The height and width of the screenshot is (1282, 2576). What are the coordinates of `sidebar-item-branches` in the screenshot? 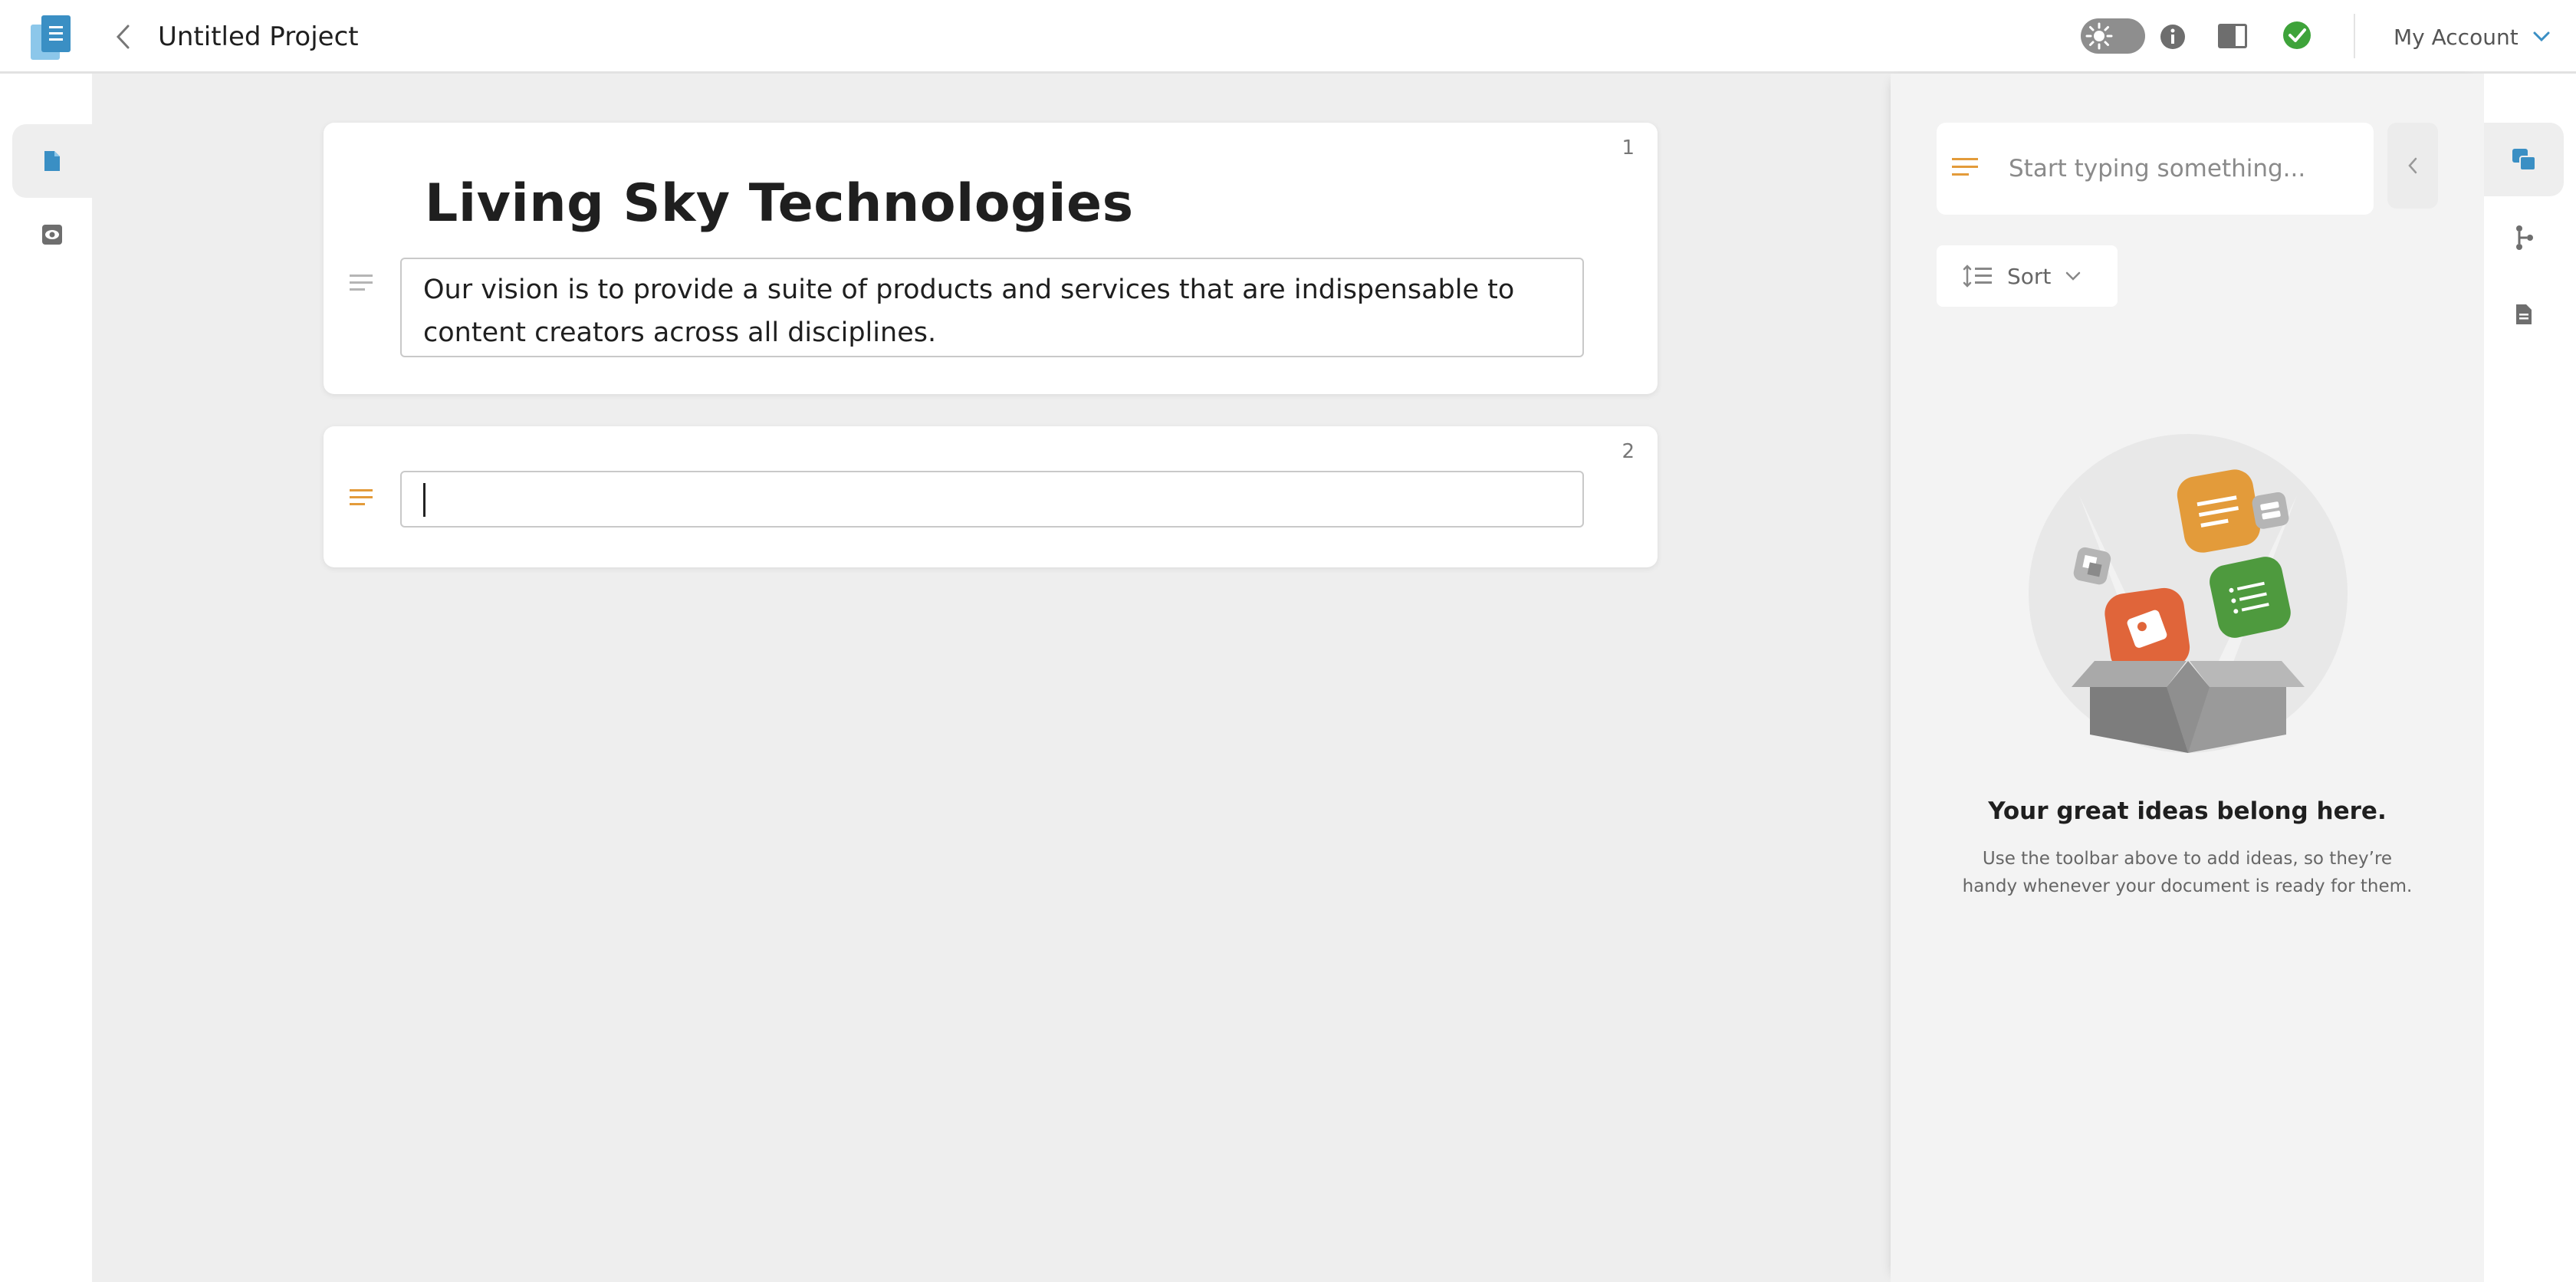 It's located at (2524, 237).